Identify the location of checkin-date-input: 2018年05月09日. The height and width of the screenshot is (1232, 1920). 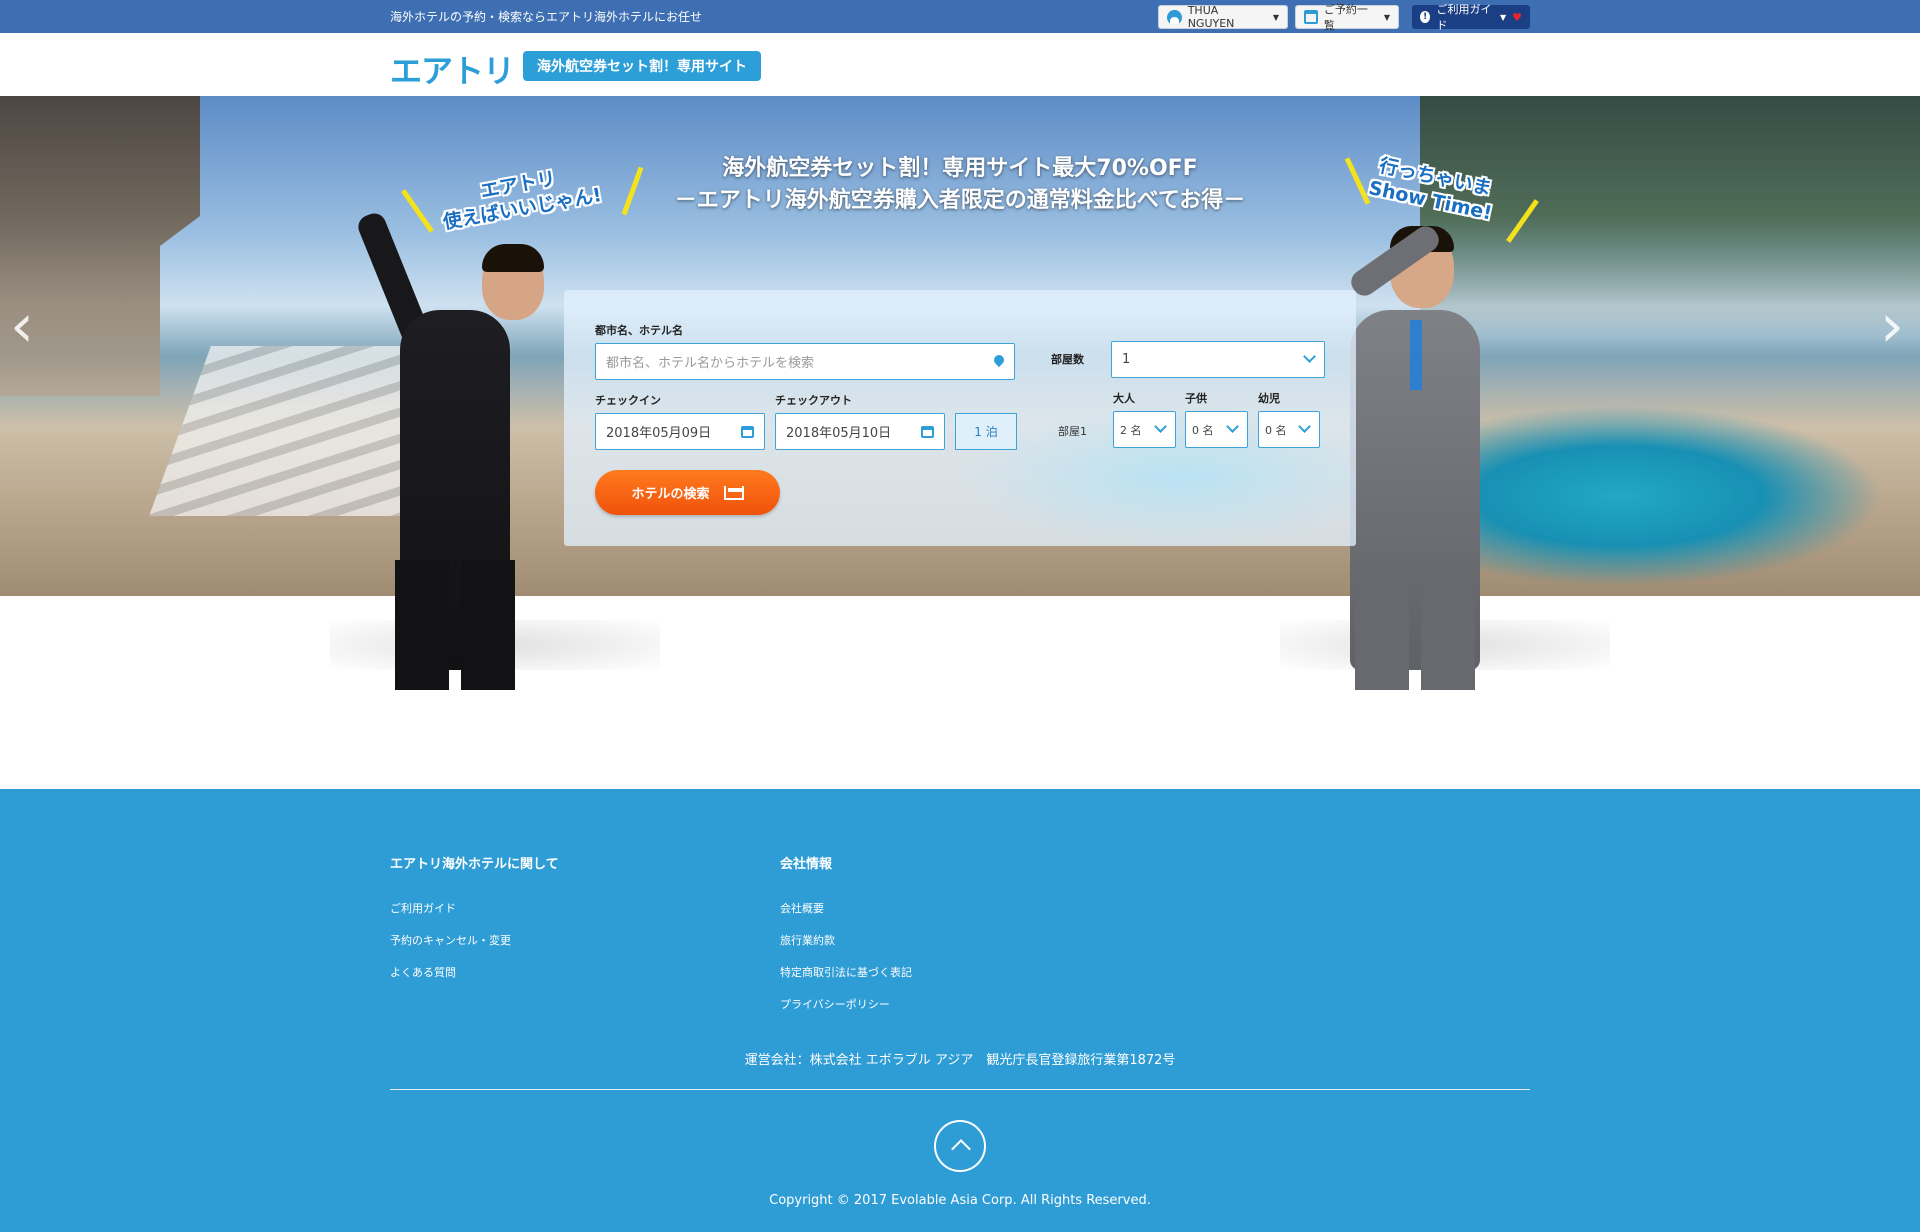
(680, 431).